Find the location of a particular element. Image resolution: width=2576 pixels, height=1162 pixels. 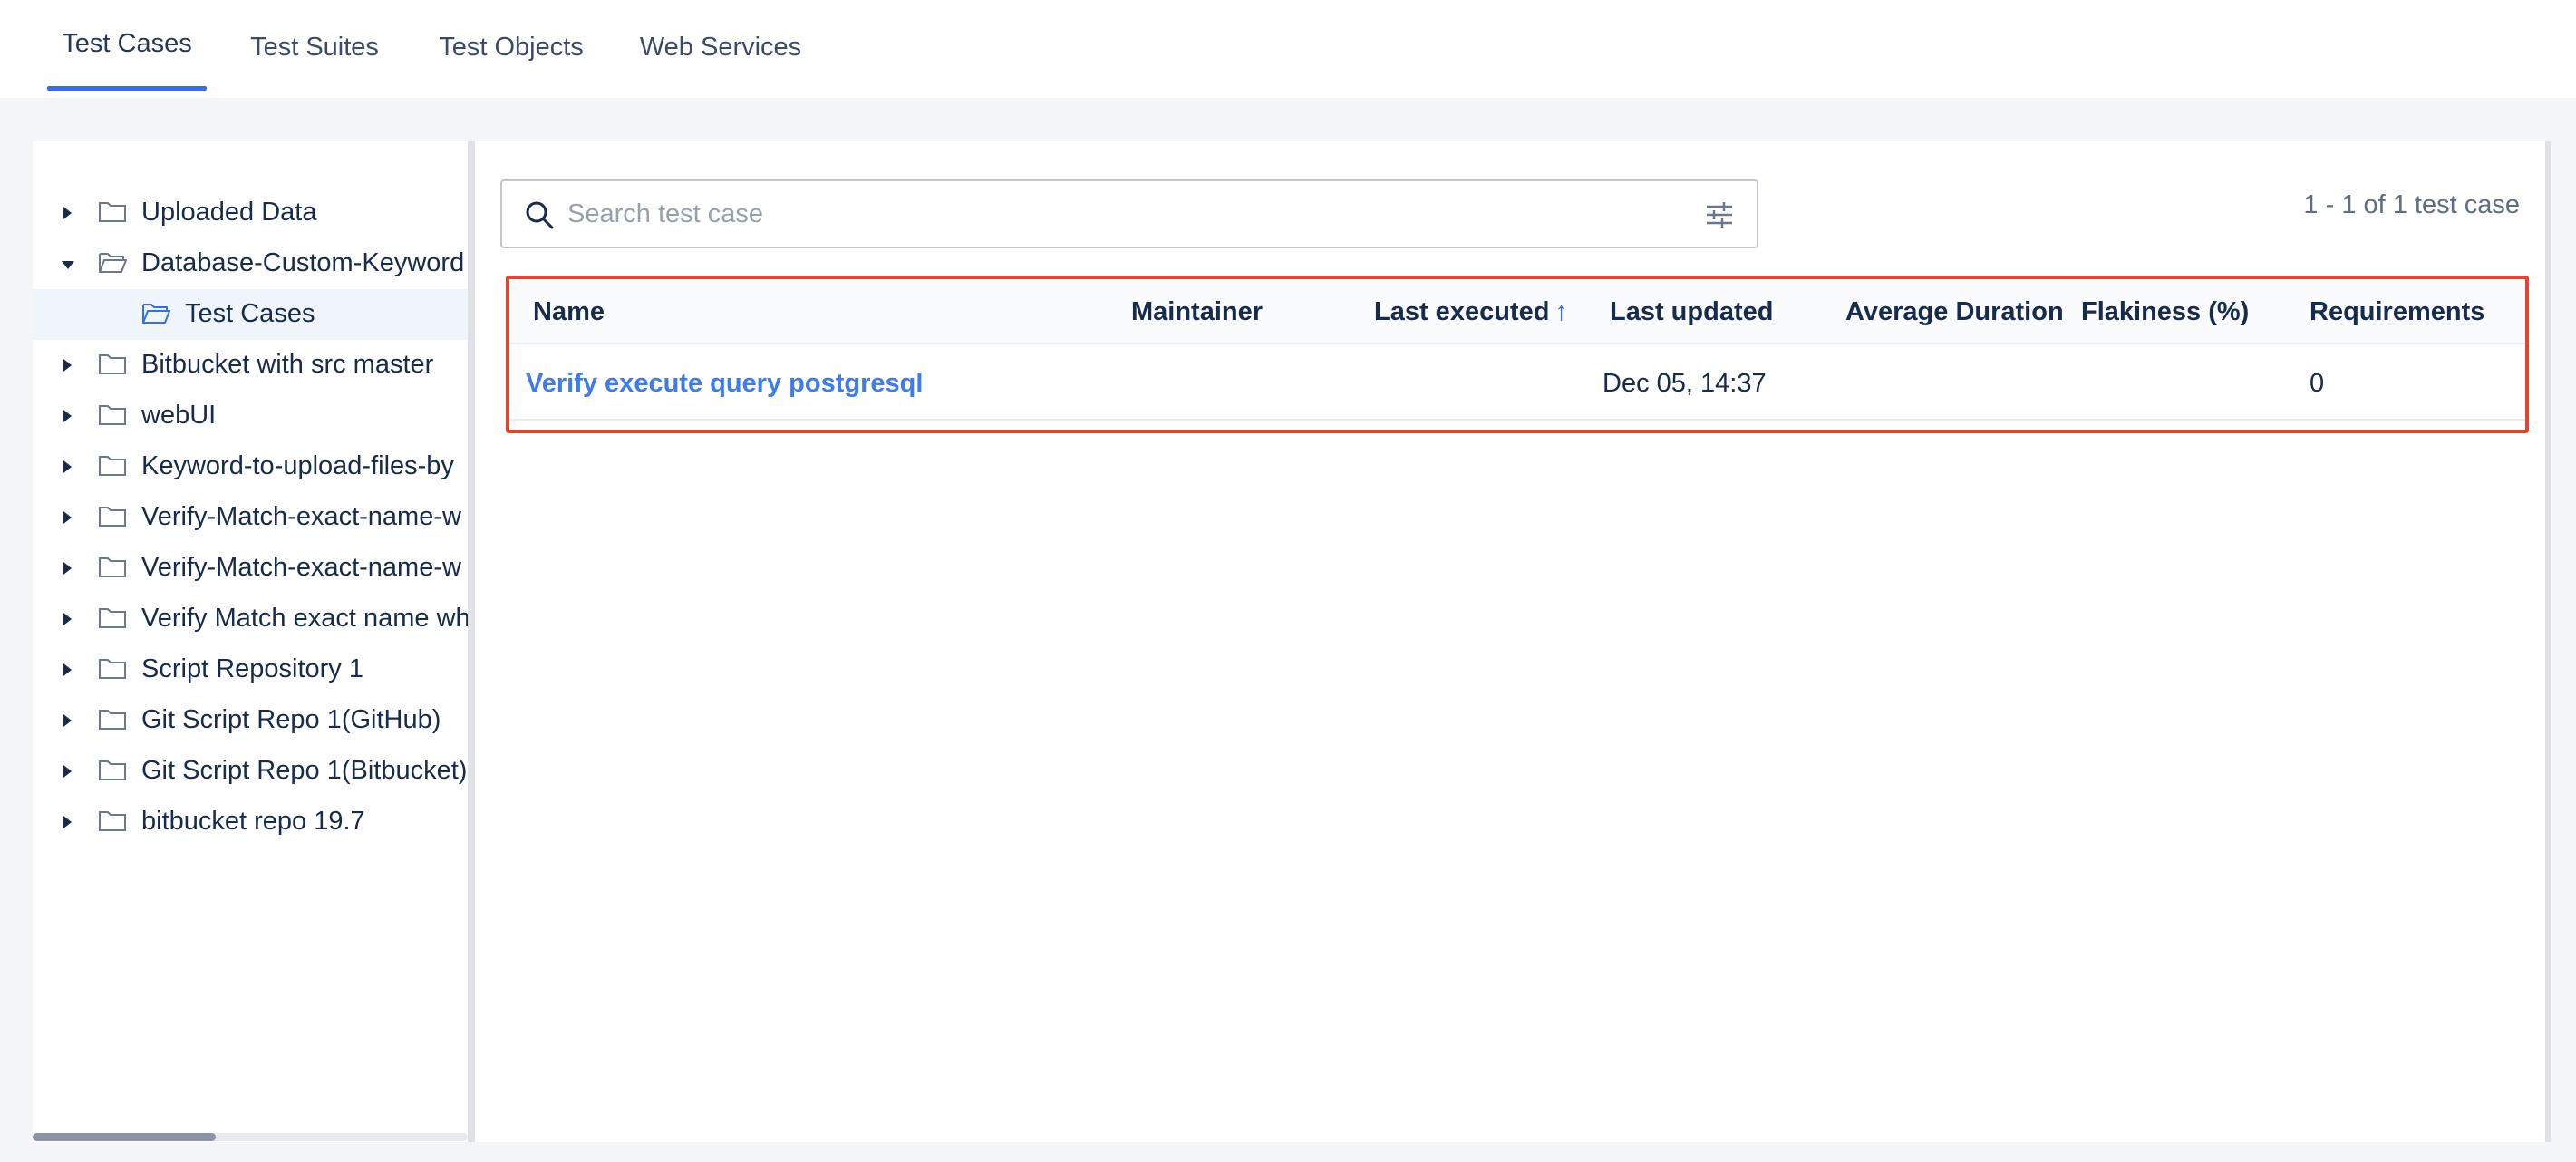

tree-item-label: Script Repository 1 is located at coordinates (252, 668).